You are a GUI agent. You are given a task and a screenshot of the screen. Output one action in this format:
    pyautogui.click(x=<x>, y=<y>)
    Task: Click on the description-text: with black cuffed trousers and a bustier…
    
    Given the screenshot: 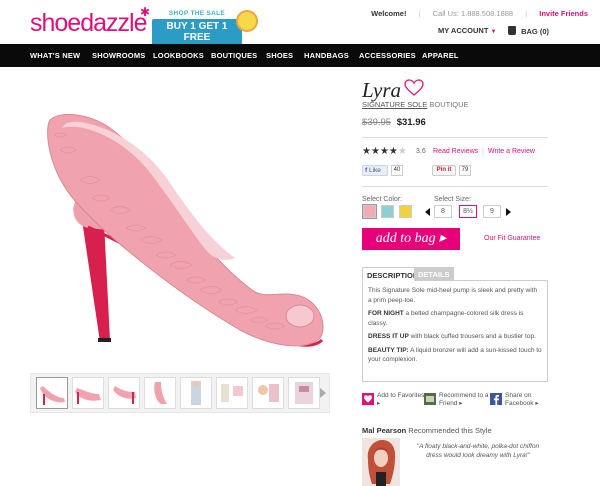 What is the action you would take?
    pyautogui.click(x=472, y=336)
    